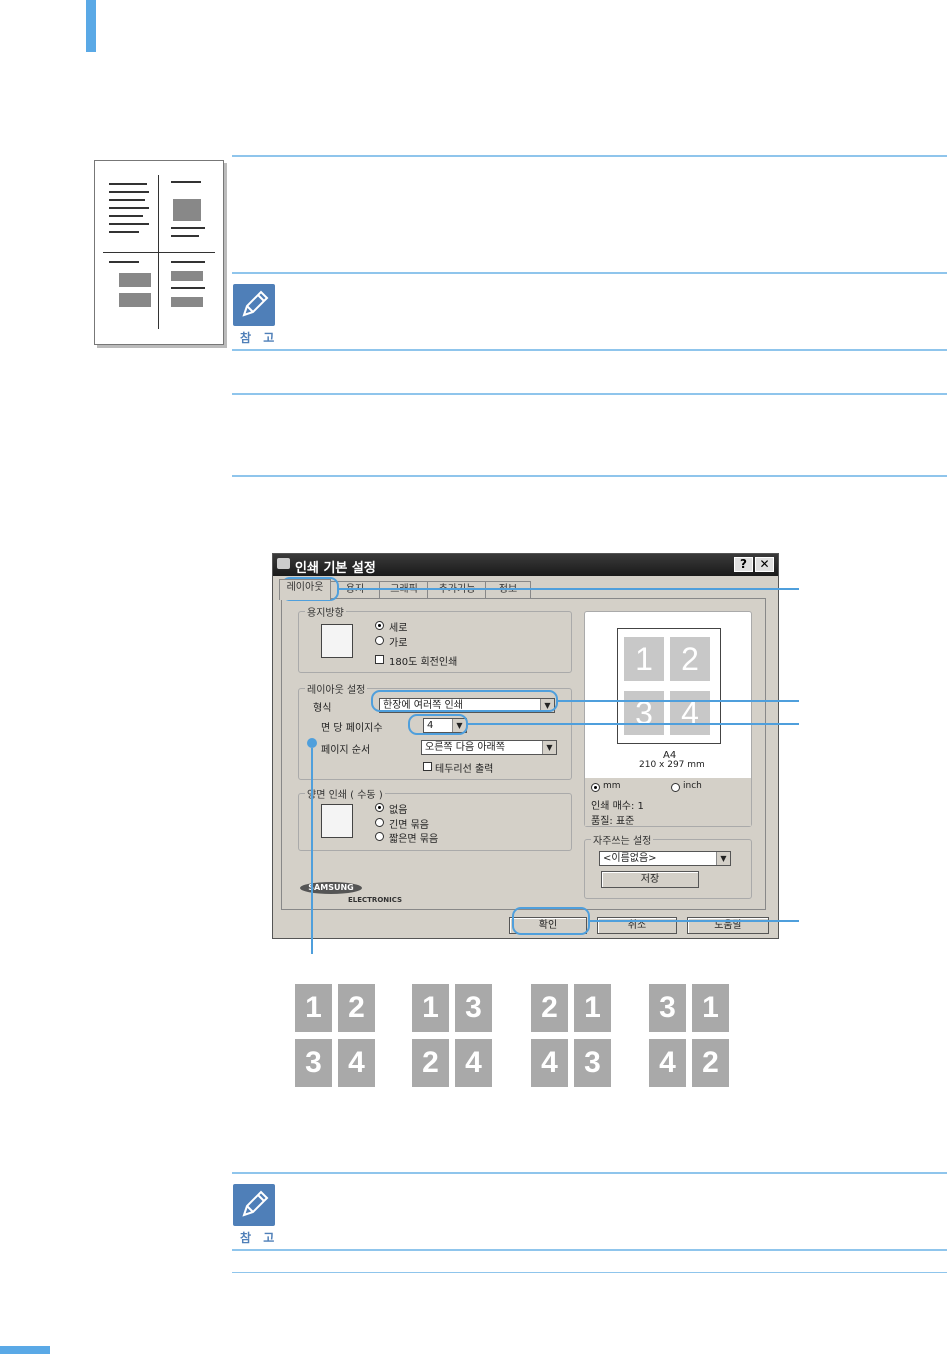  Describe the element at coordinates (525, 565) in the screenshot. I see `dialog-titlebar: 인쇄 기본 설정 ? ✕` at that location.